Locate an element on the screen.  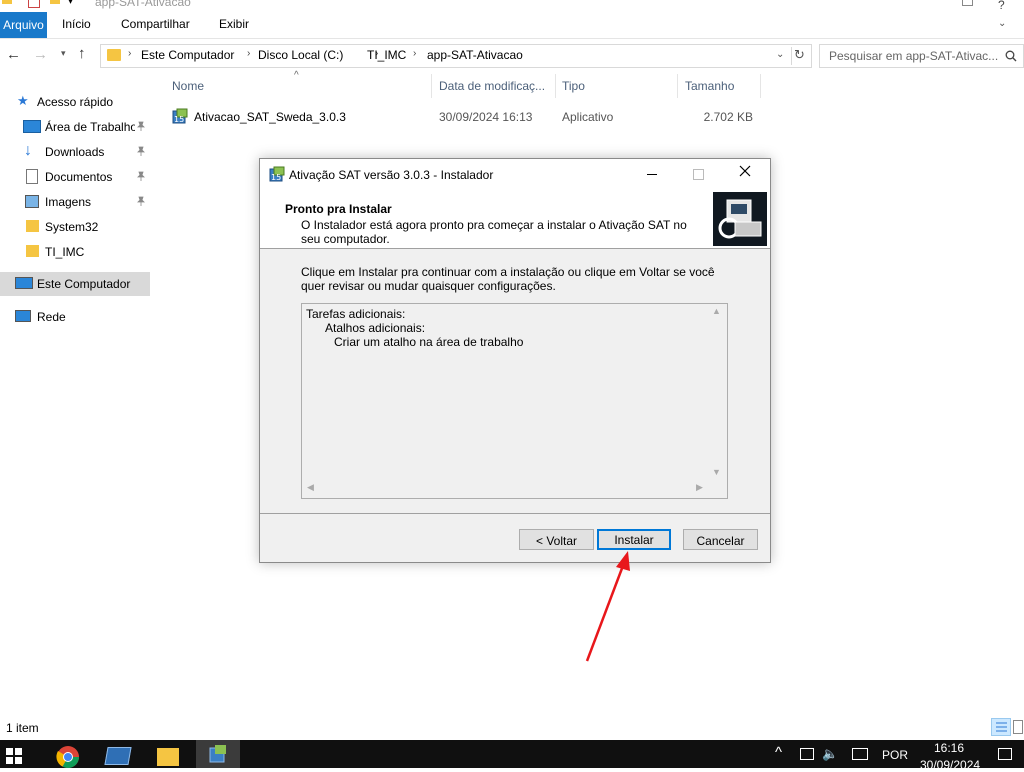
sidebar-item-label: Documentos is located at coordinates (79, 177).